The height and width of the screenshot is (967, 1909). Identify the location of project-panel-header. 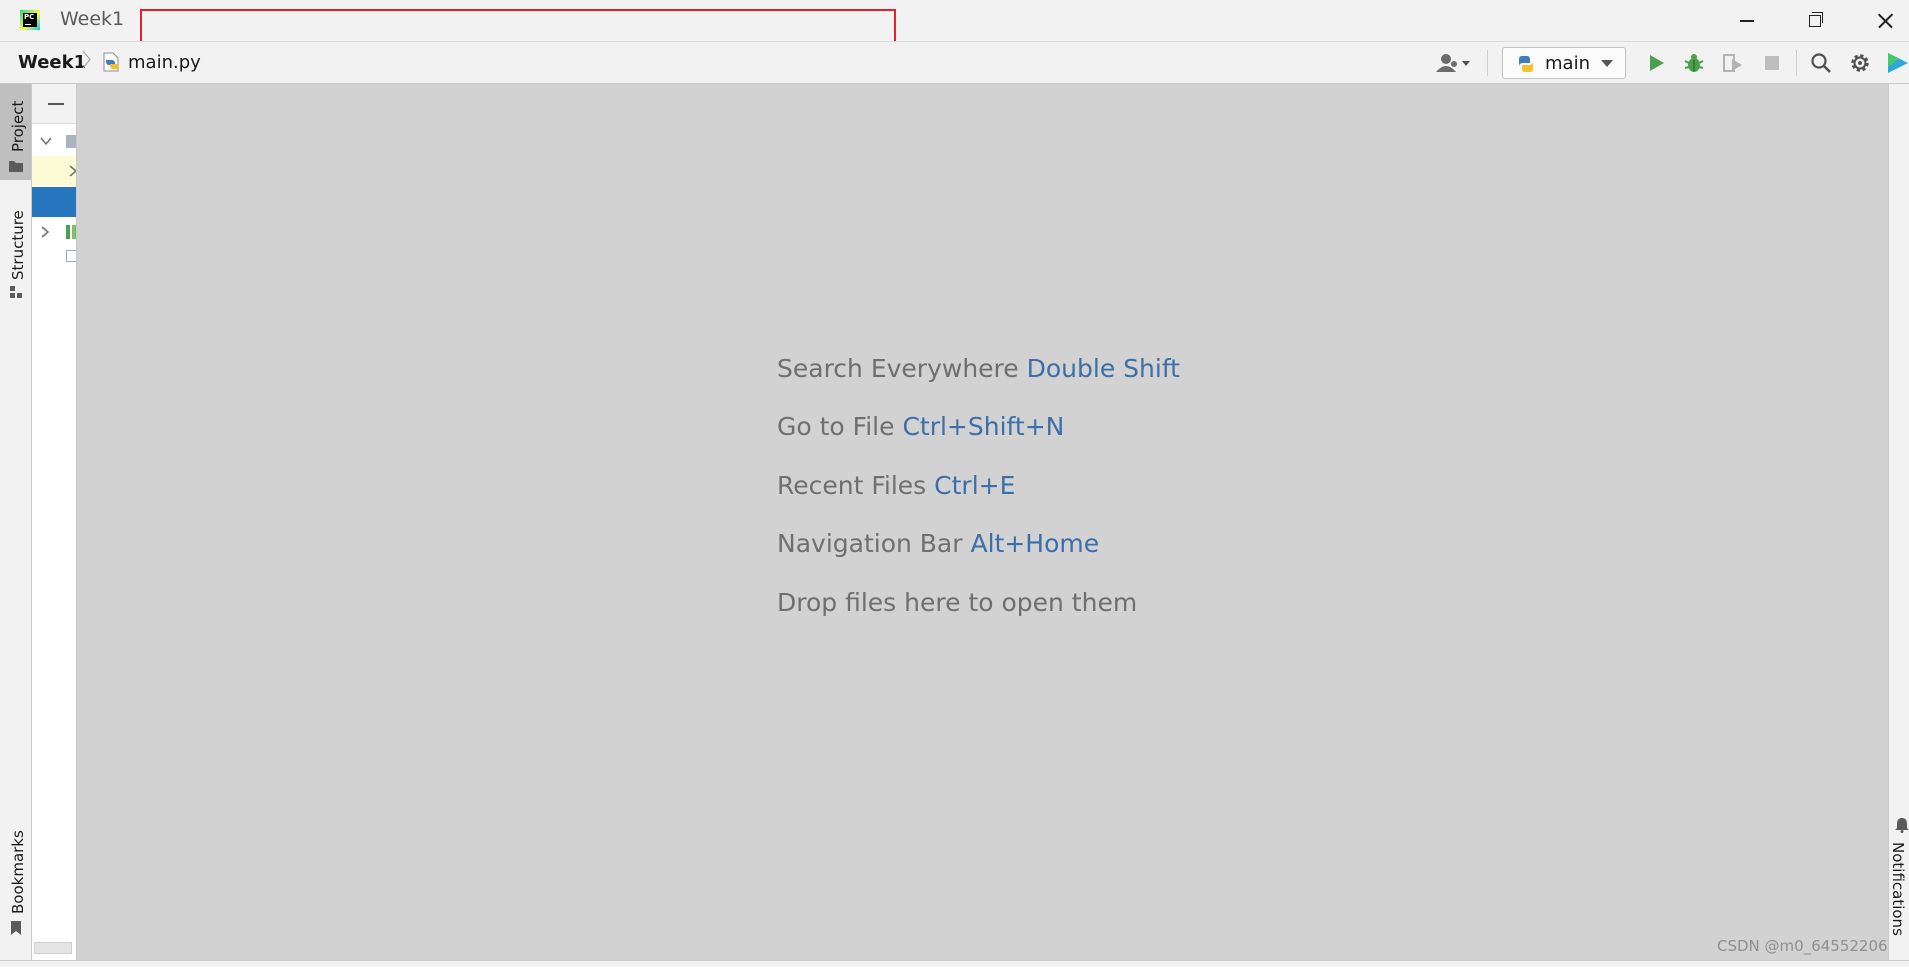
(54, 104).